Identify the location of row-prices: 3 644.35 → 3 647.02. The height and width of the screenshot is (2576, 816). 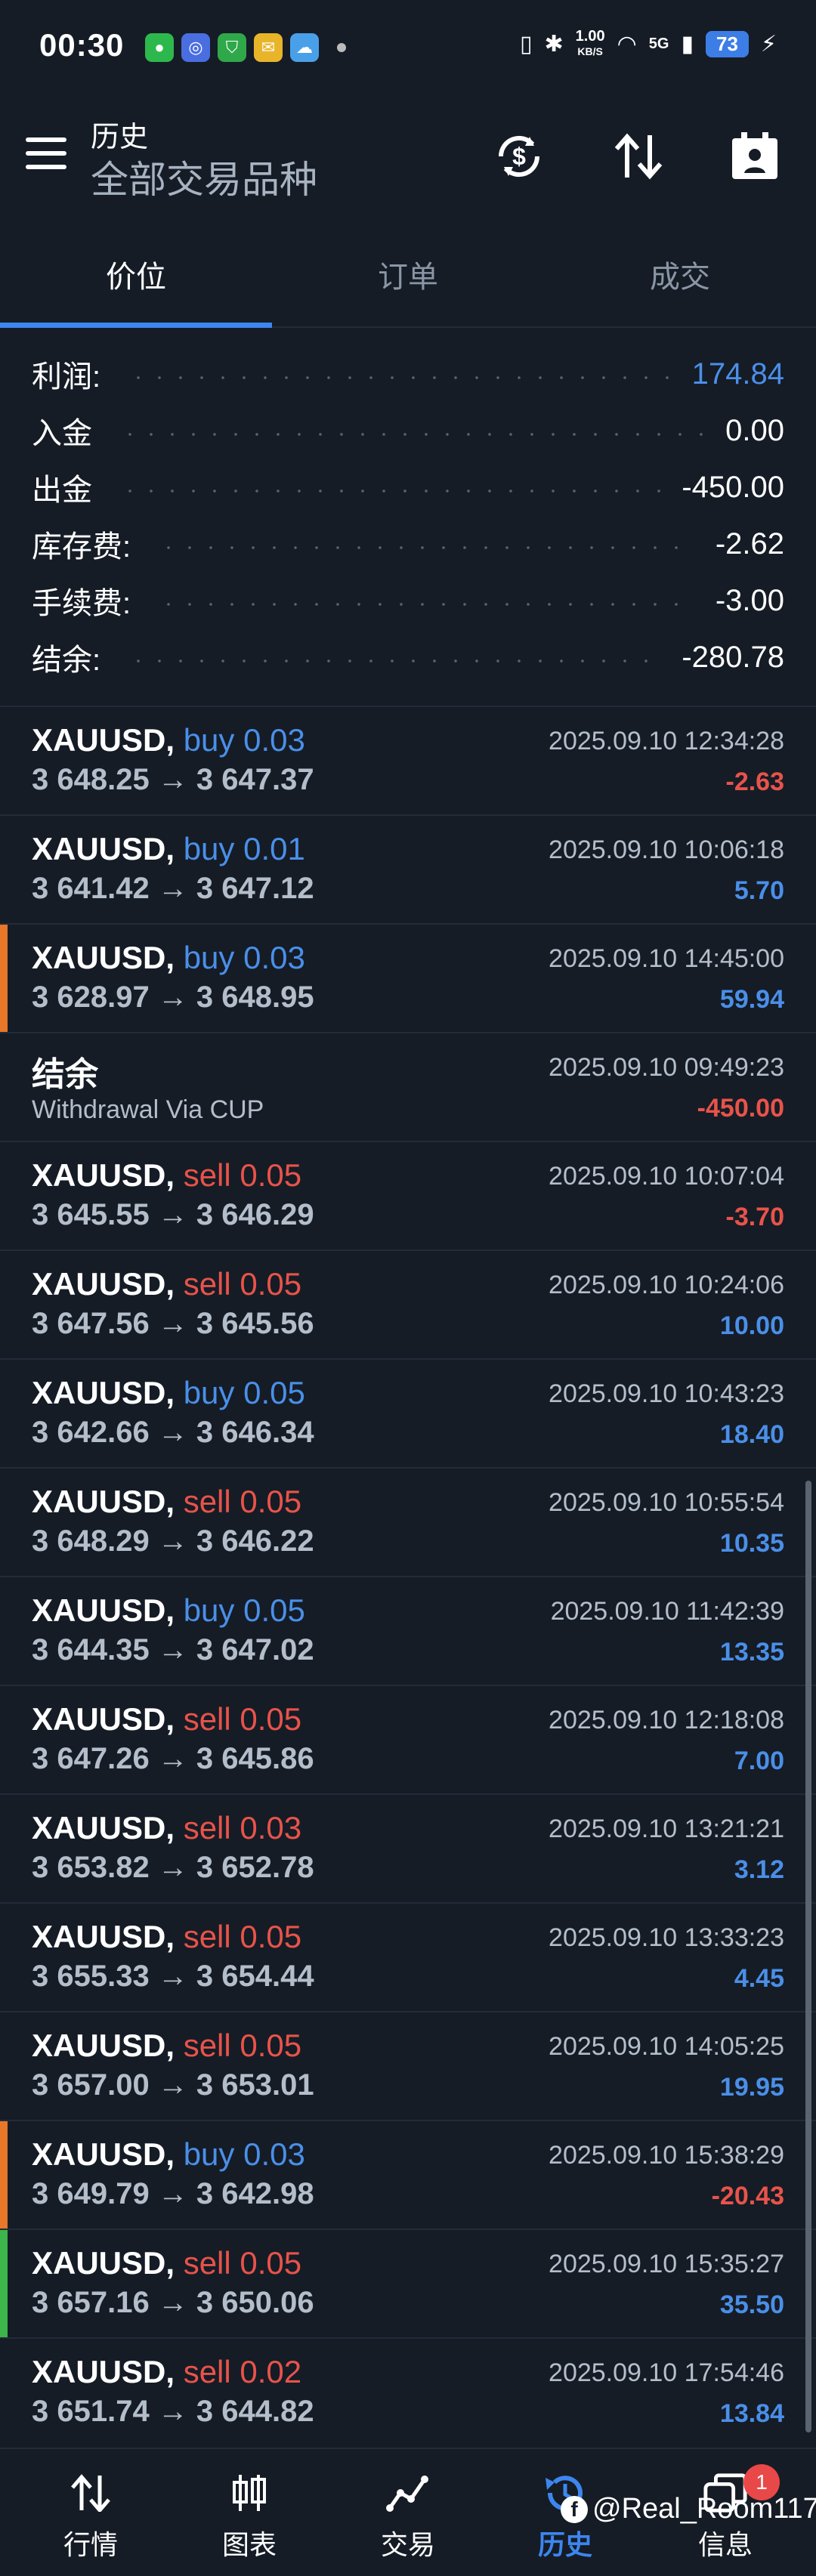
(173, 1649).